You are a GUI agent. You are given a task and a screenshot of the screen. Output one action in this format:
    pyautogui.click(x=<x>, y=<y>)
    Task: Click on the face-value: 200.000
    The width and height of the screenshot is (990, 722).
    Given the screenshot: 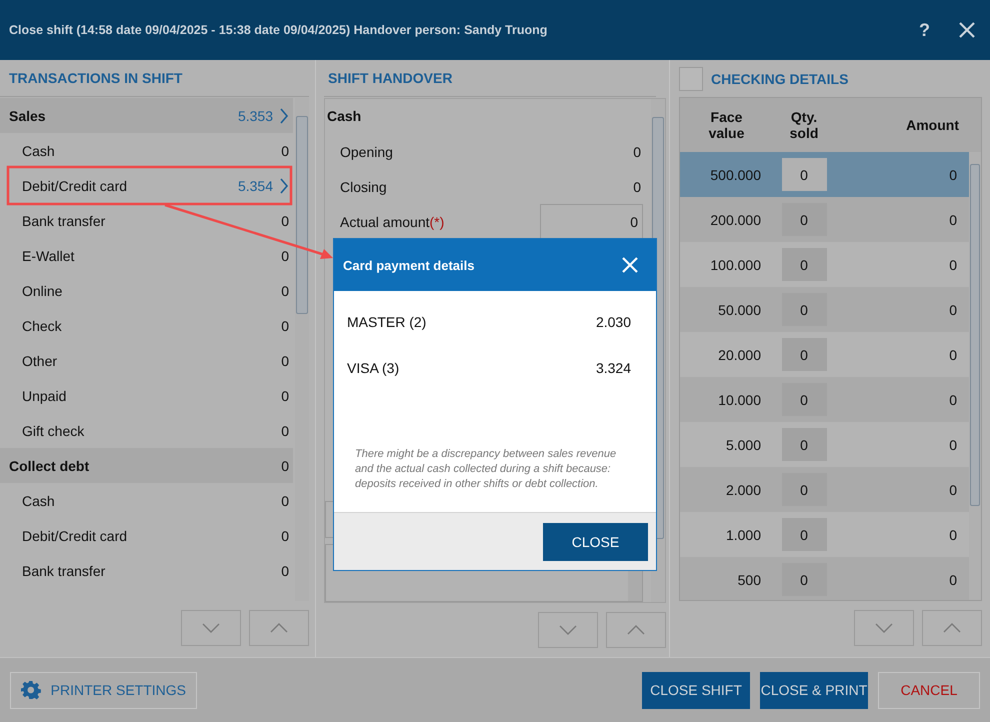 What is the action you would take?
    pyautogui.click(x=735, y=220)
    